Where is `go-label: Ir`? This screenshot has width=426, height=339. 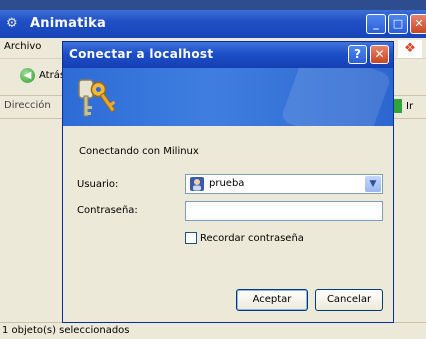
go-label: Ir is located at coordinates (410, 106).